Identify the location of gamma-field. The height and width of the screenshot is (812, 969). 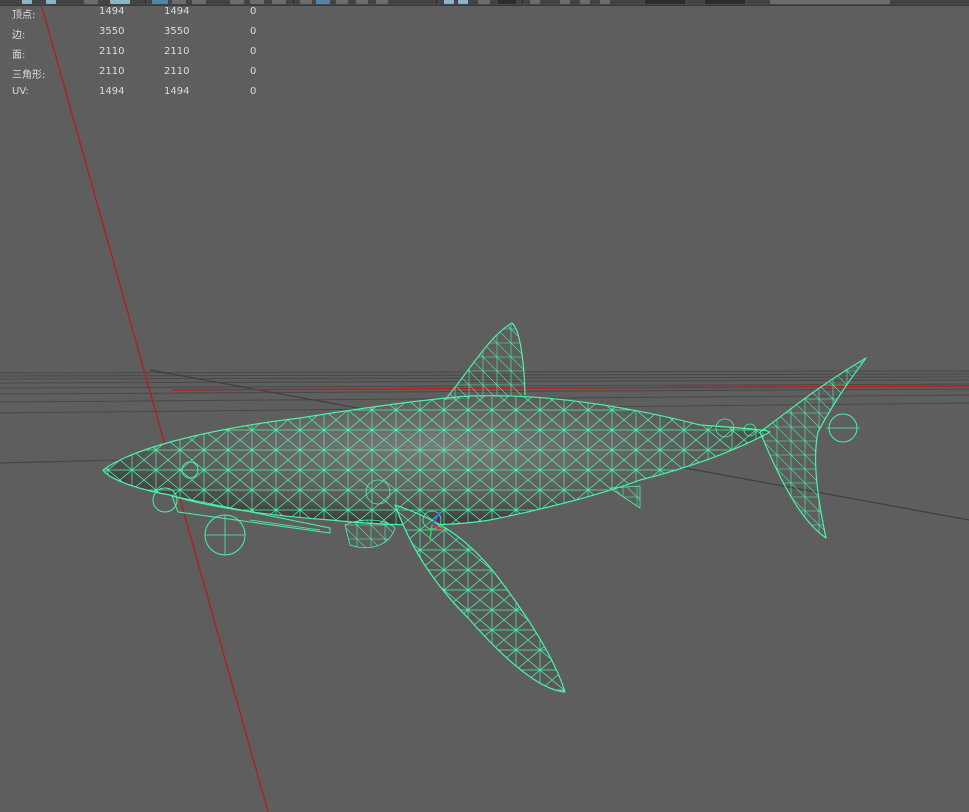
(725, 2).